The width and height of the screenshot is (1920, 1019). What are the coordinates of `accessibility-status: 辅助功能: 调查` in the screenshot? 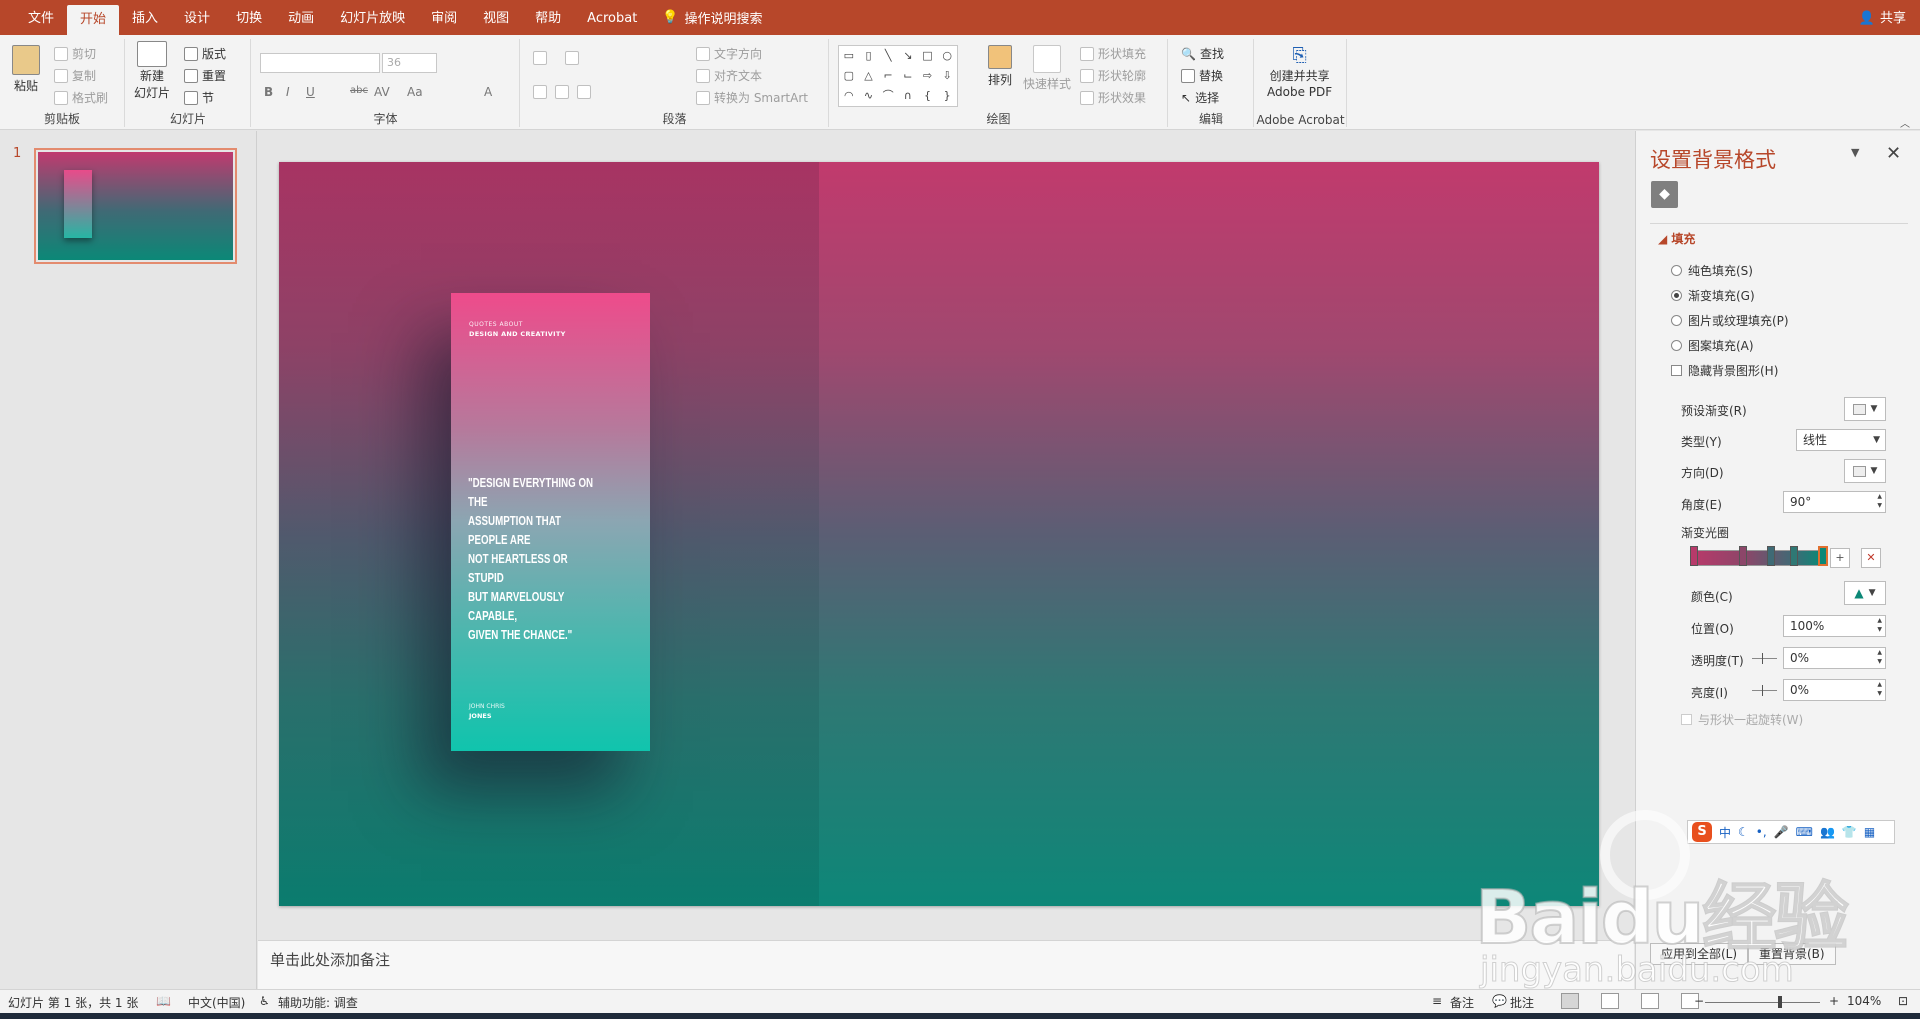 It's located at (318, 1002).